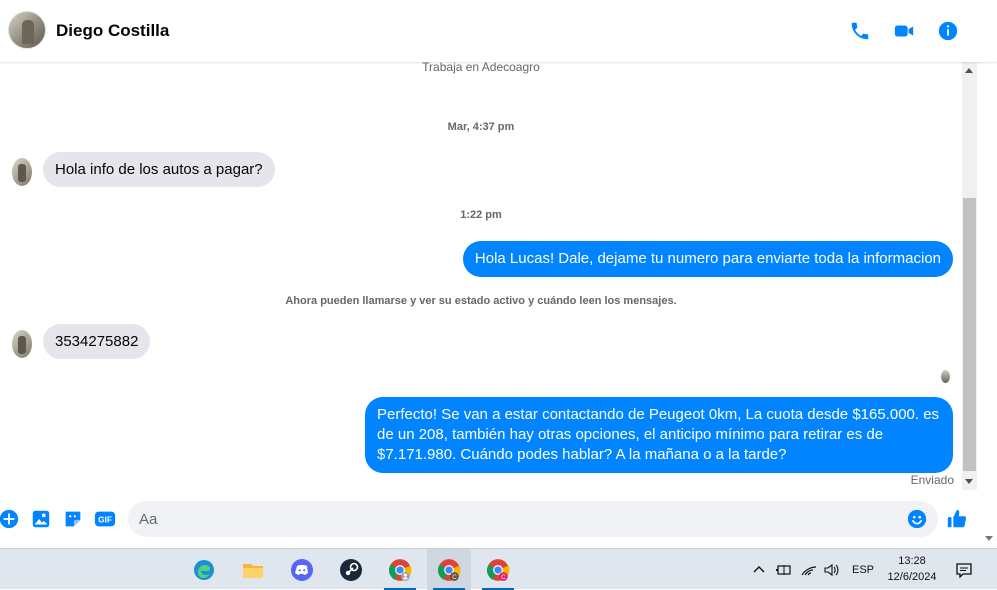  Describe the element at coordinates (832, 569) in the screenshot. I see `volume-icon` at that location.